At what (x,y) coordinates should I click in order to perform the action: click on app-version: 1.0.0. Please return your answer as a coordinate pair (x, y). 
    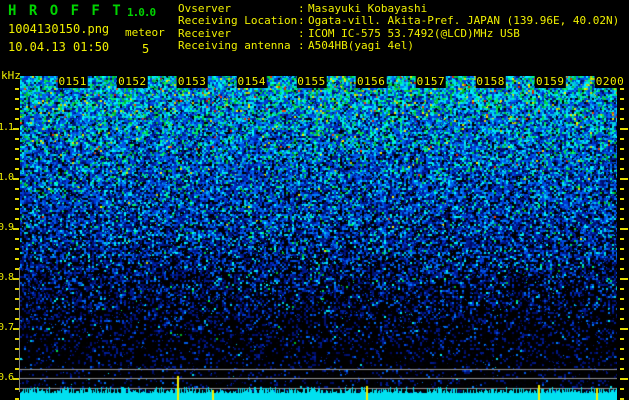
    Looking at the image, I should click on (141, 12).